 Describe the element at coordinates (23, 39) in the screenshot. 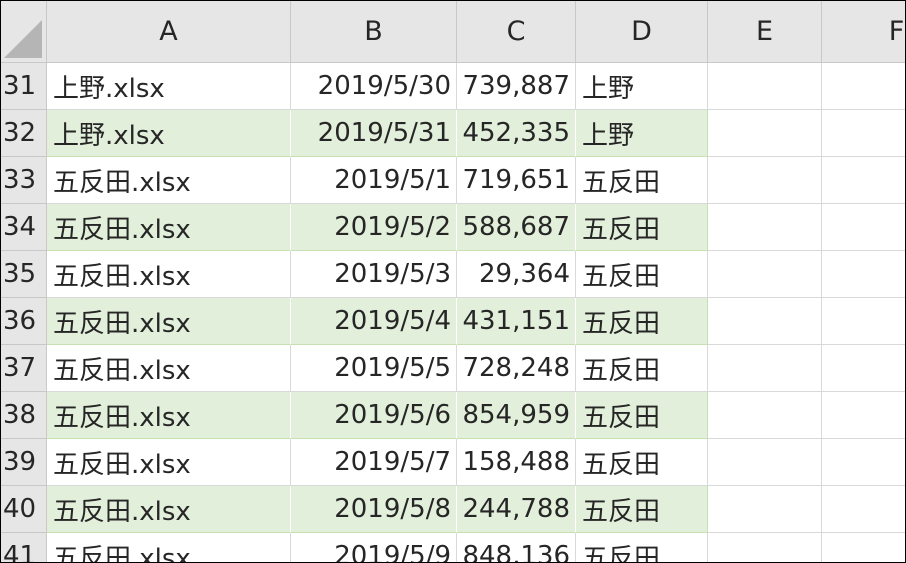

I see `select-all-triangle-icon` at that location.